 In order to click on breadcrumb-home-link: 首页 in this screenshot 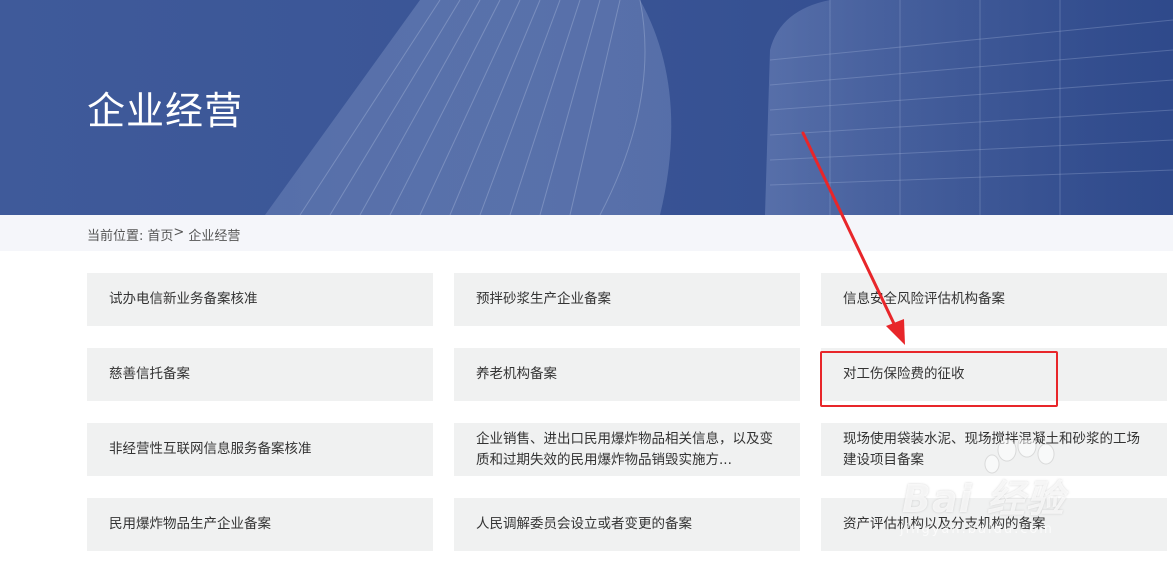, I will do `click(160, 234)`.